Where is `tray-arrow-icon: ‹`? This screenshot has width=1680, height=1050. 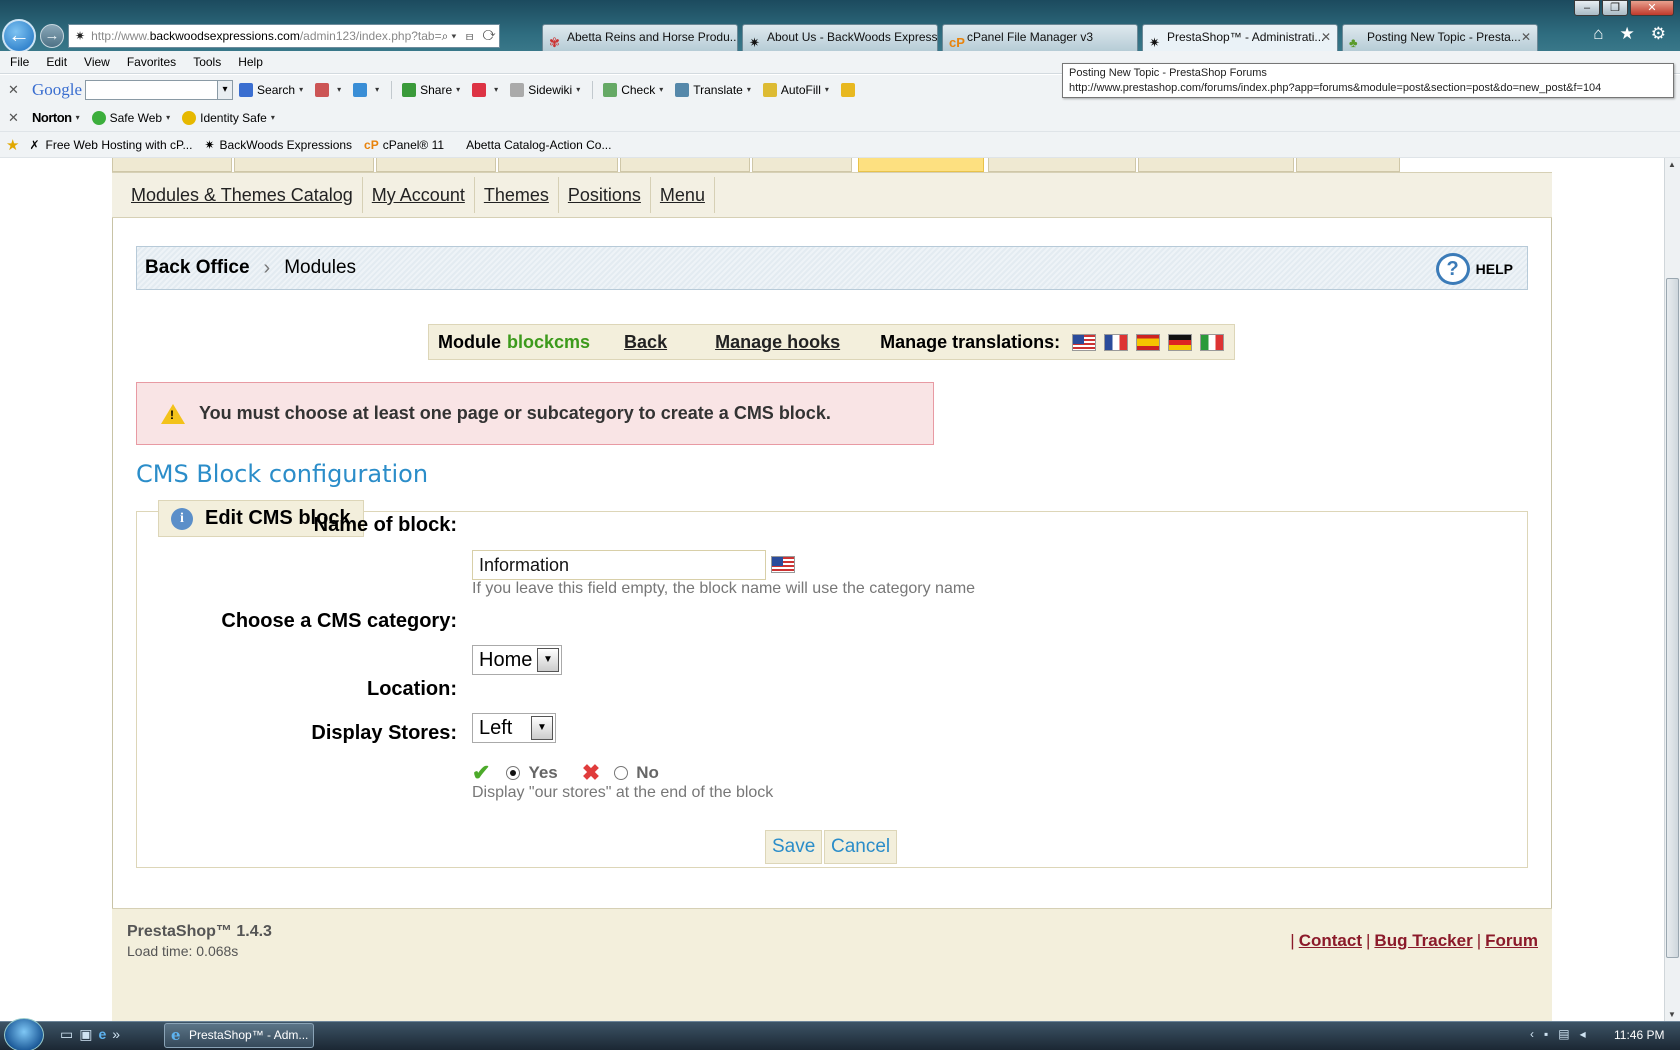 tray-arrow-icon: ‹ is located at coordinates (1532, 1034).